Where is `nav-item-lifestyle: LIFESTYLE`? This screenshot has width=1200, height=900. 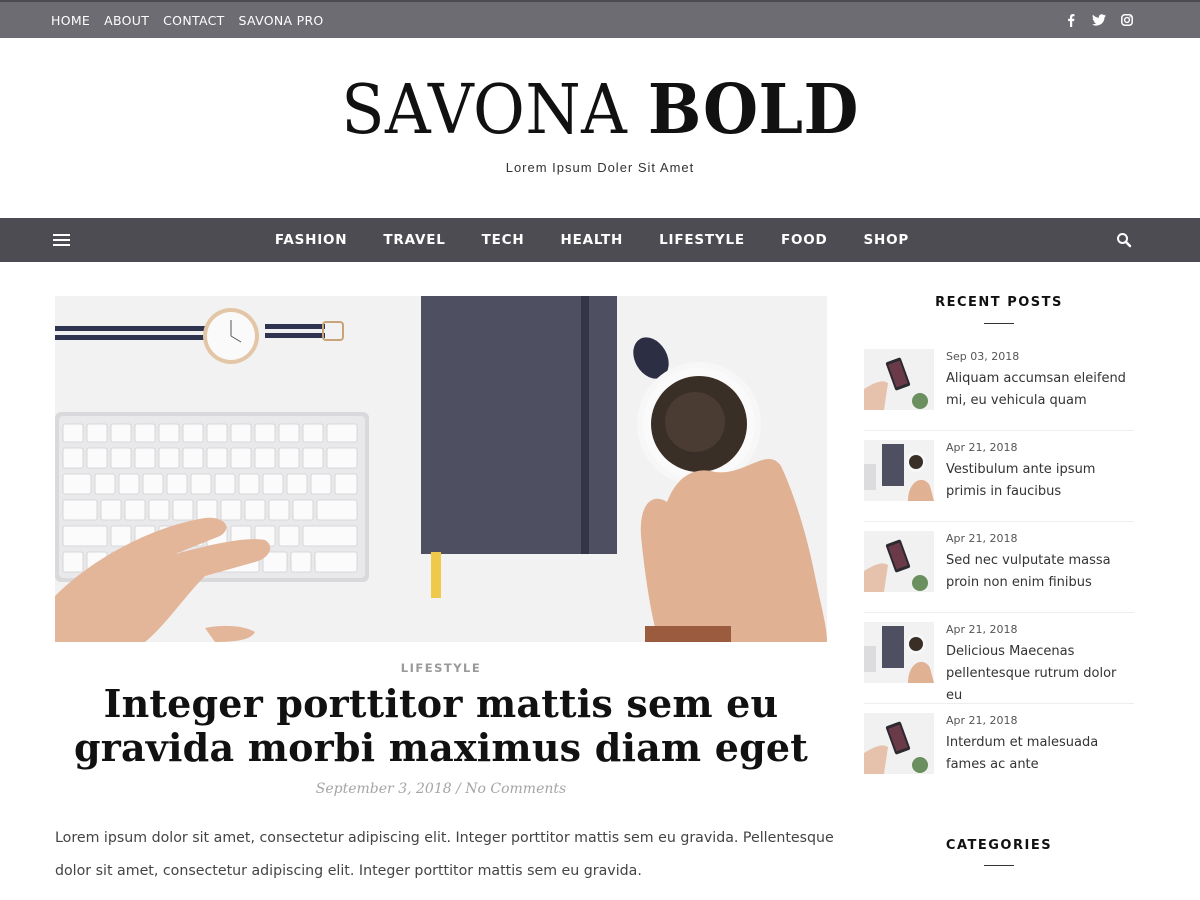 nav-item-lifestyle: LIFESTYLE is located at coordinates (702, 240).